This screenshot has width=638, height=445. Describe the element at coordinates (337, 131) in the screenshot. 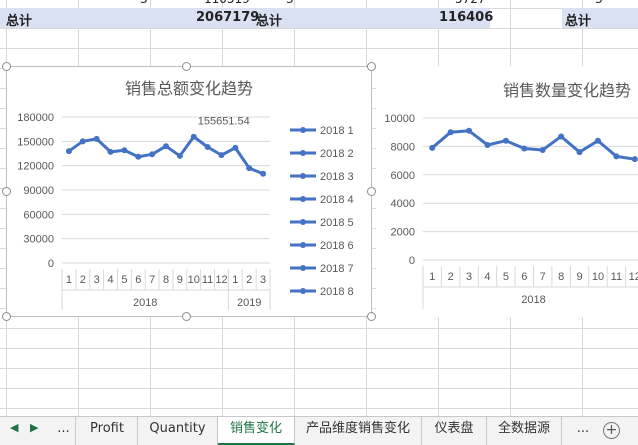

I see `legend-entry: 2018 1` at that location.